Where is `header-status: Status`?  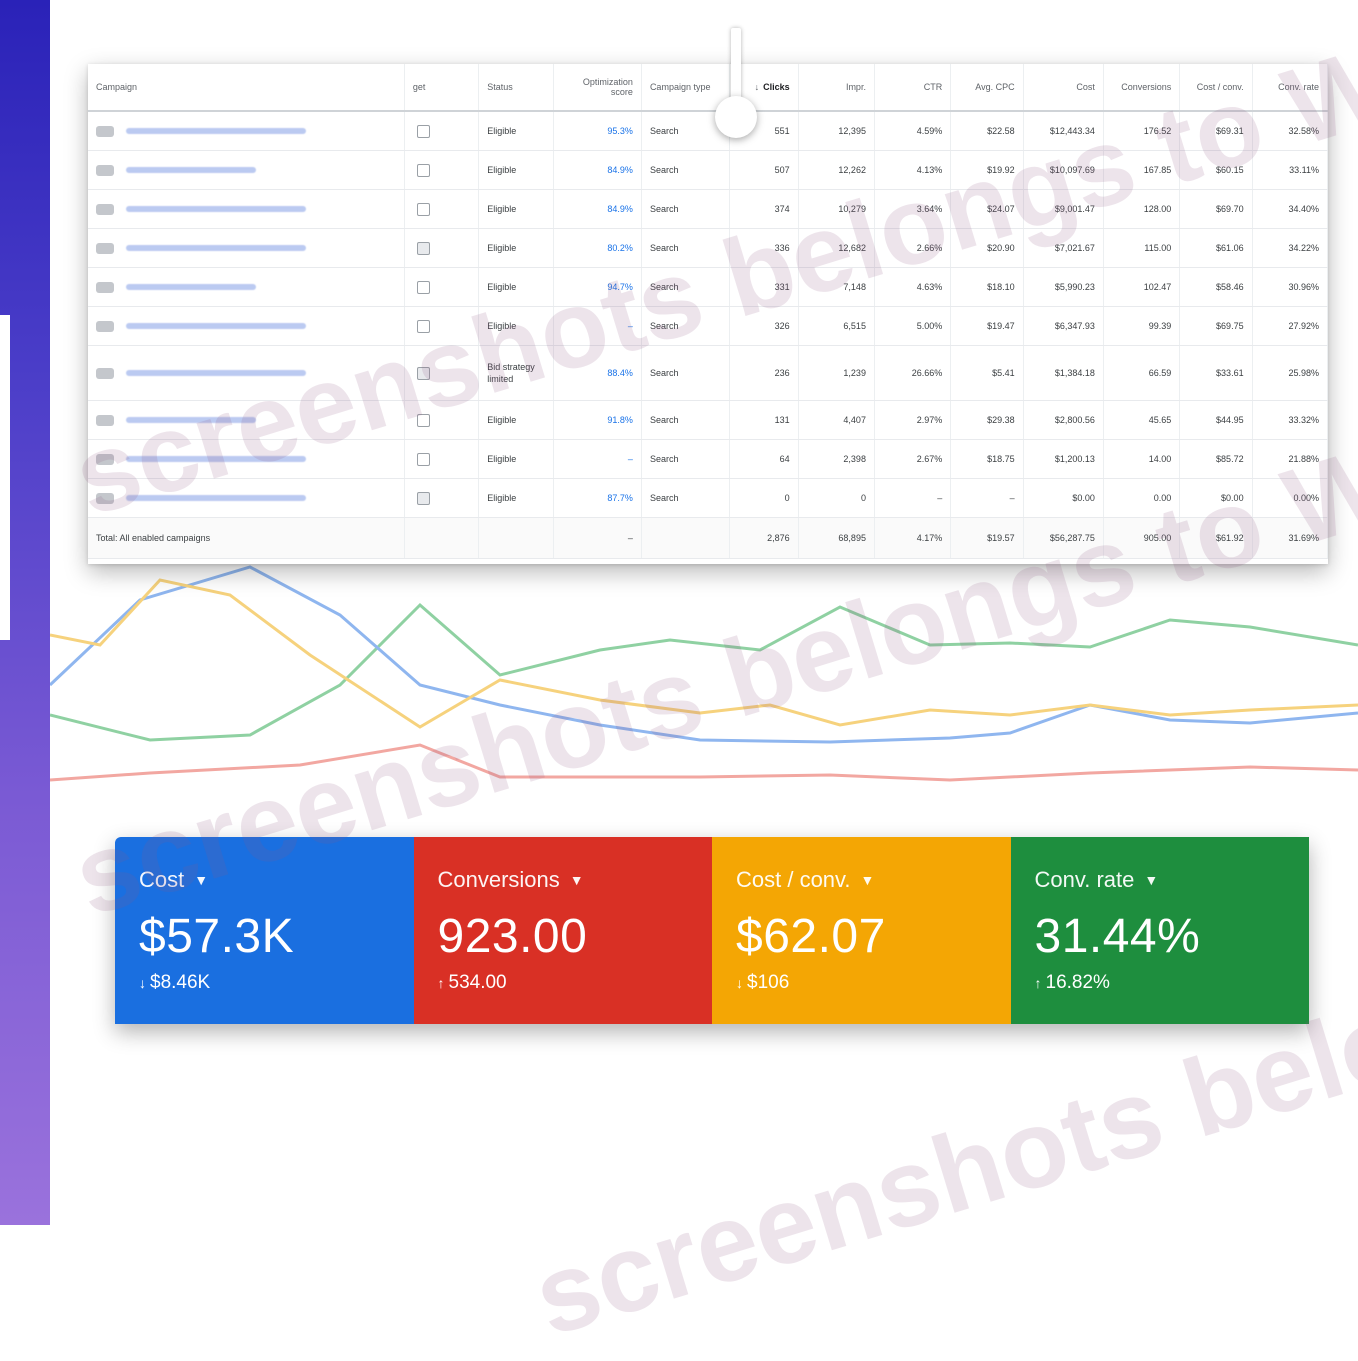 header-status: Status is located at coordinates (516, 88).